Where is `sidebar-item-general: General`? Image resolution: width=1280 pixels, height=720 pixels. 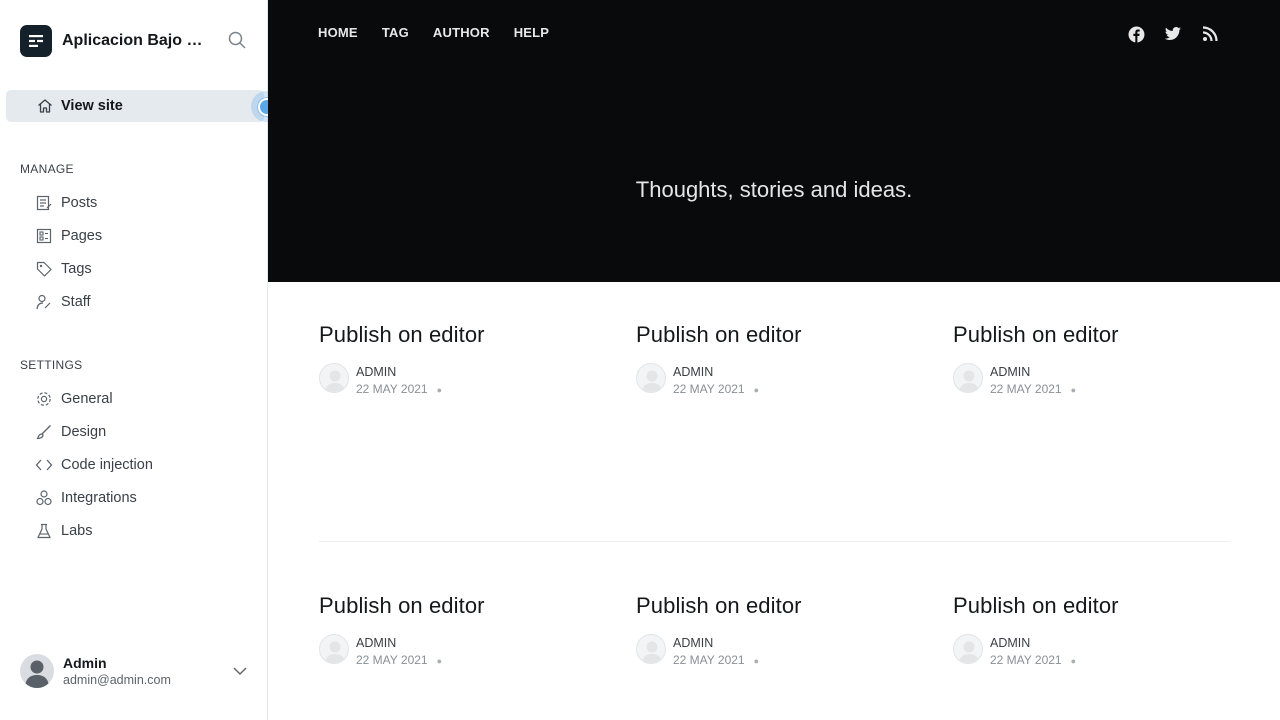 sidebar-item-general: General is located at coordinates (73, 399).